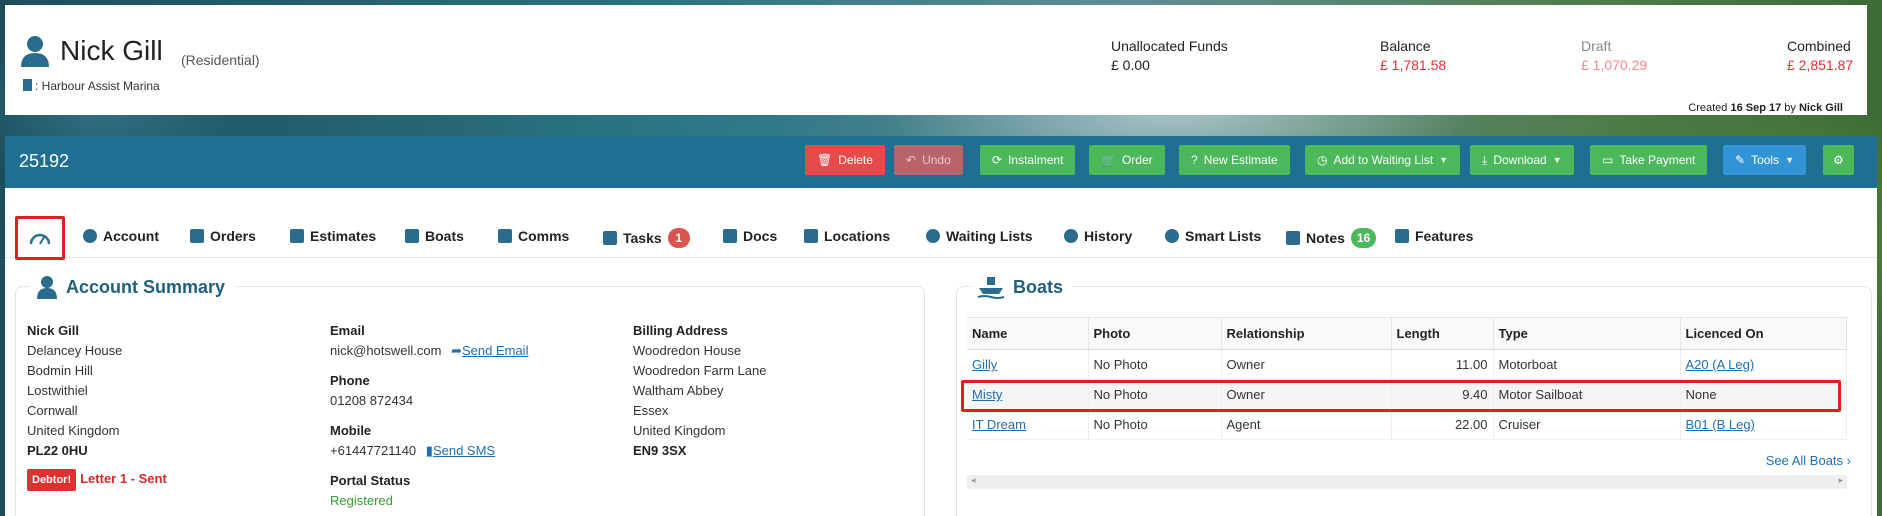 This screenshot has height=516, width=1882. What do you see at coordinates (1234, 160) in the screenshot?
I see `new-estimate-button: ? New Estimate` at bounding box center [1234, 160].